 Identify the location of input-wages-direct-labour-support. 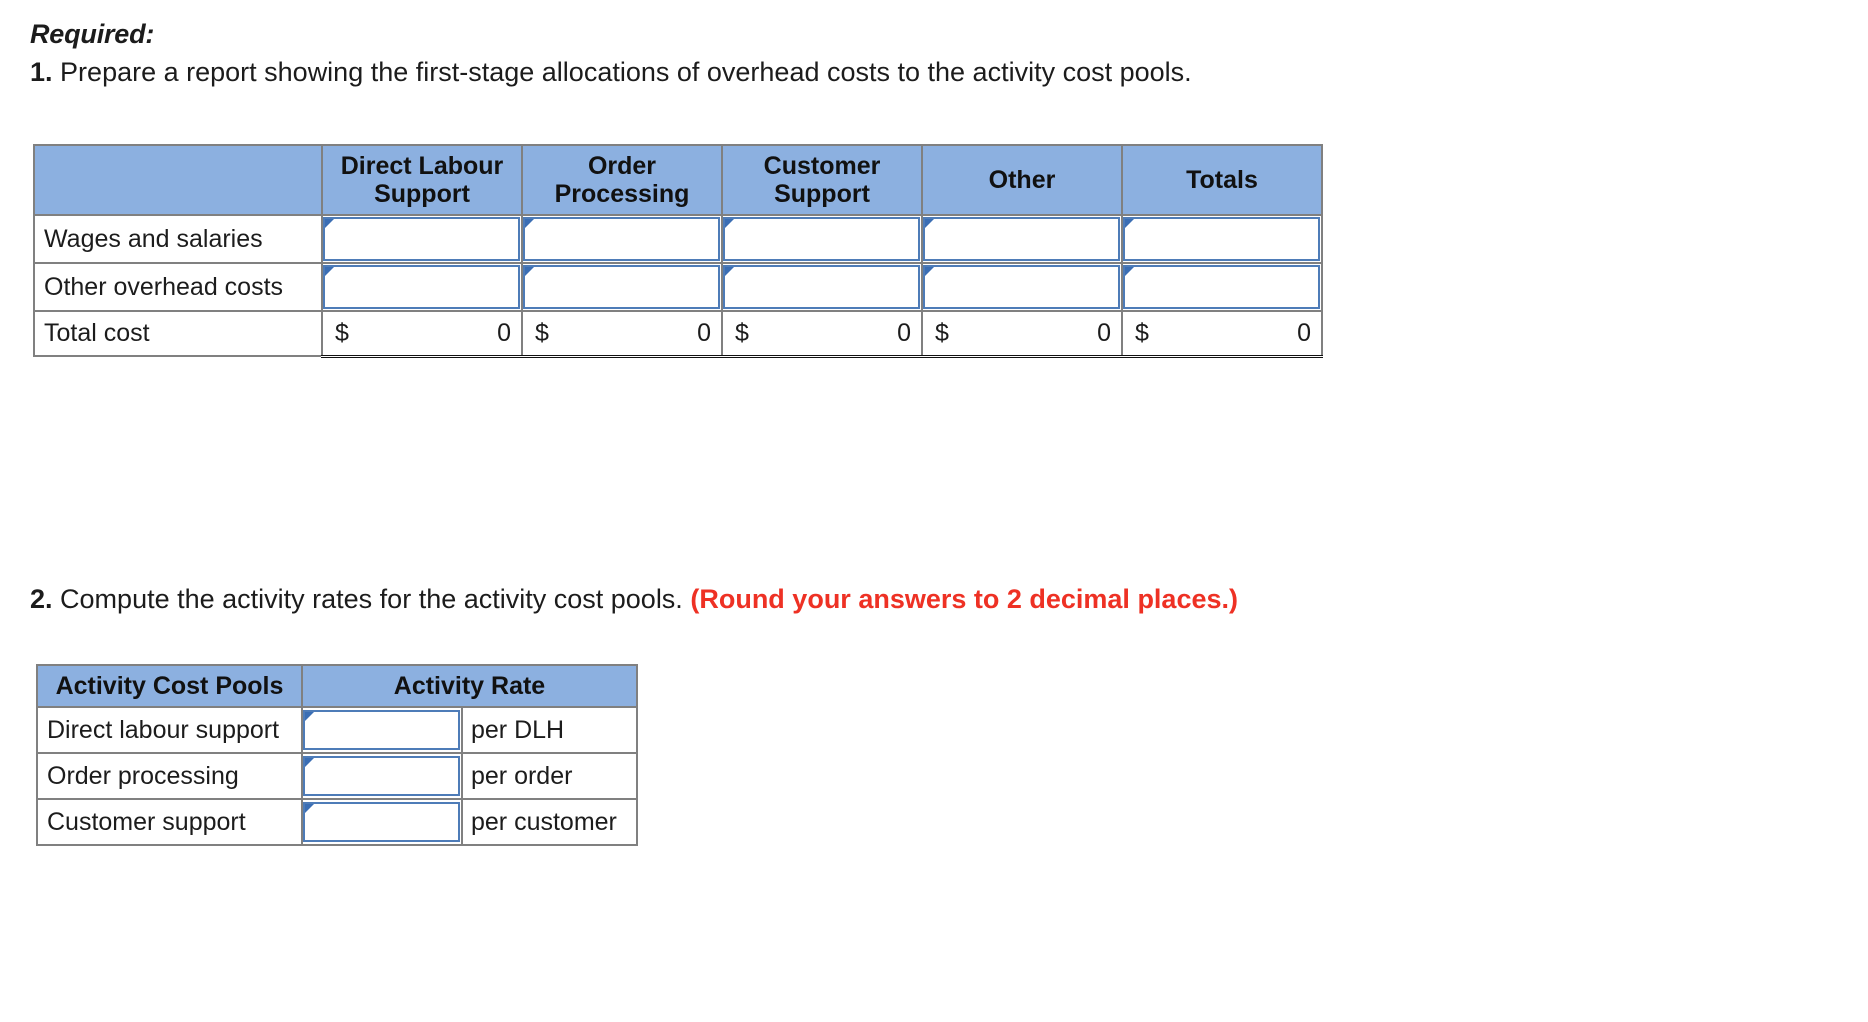
(421, 239).